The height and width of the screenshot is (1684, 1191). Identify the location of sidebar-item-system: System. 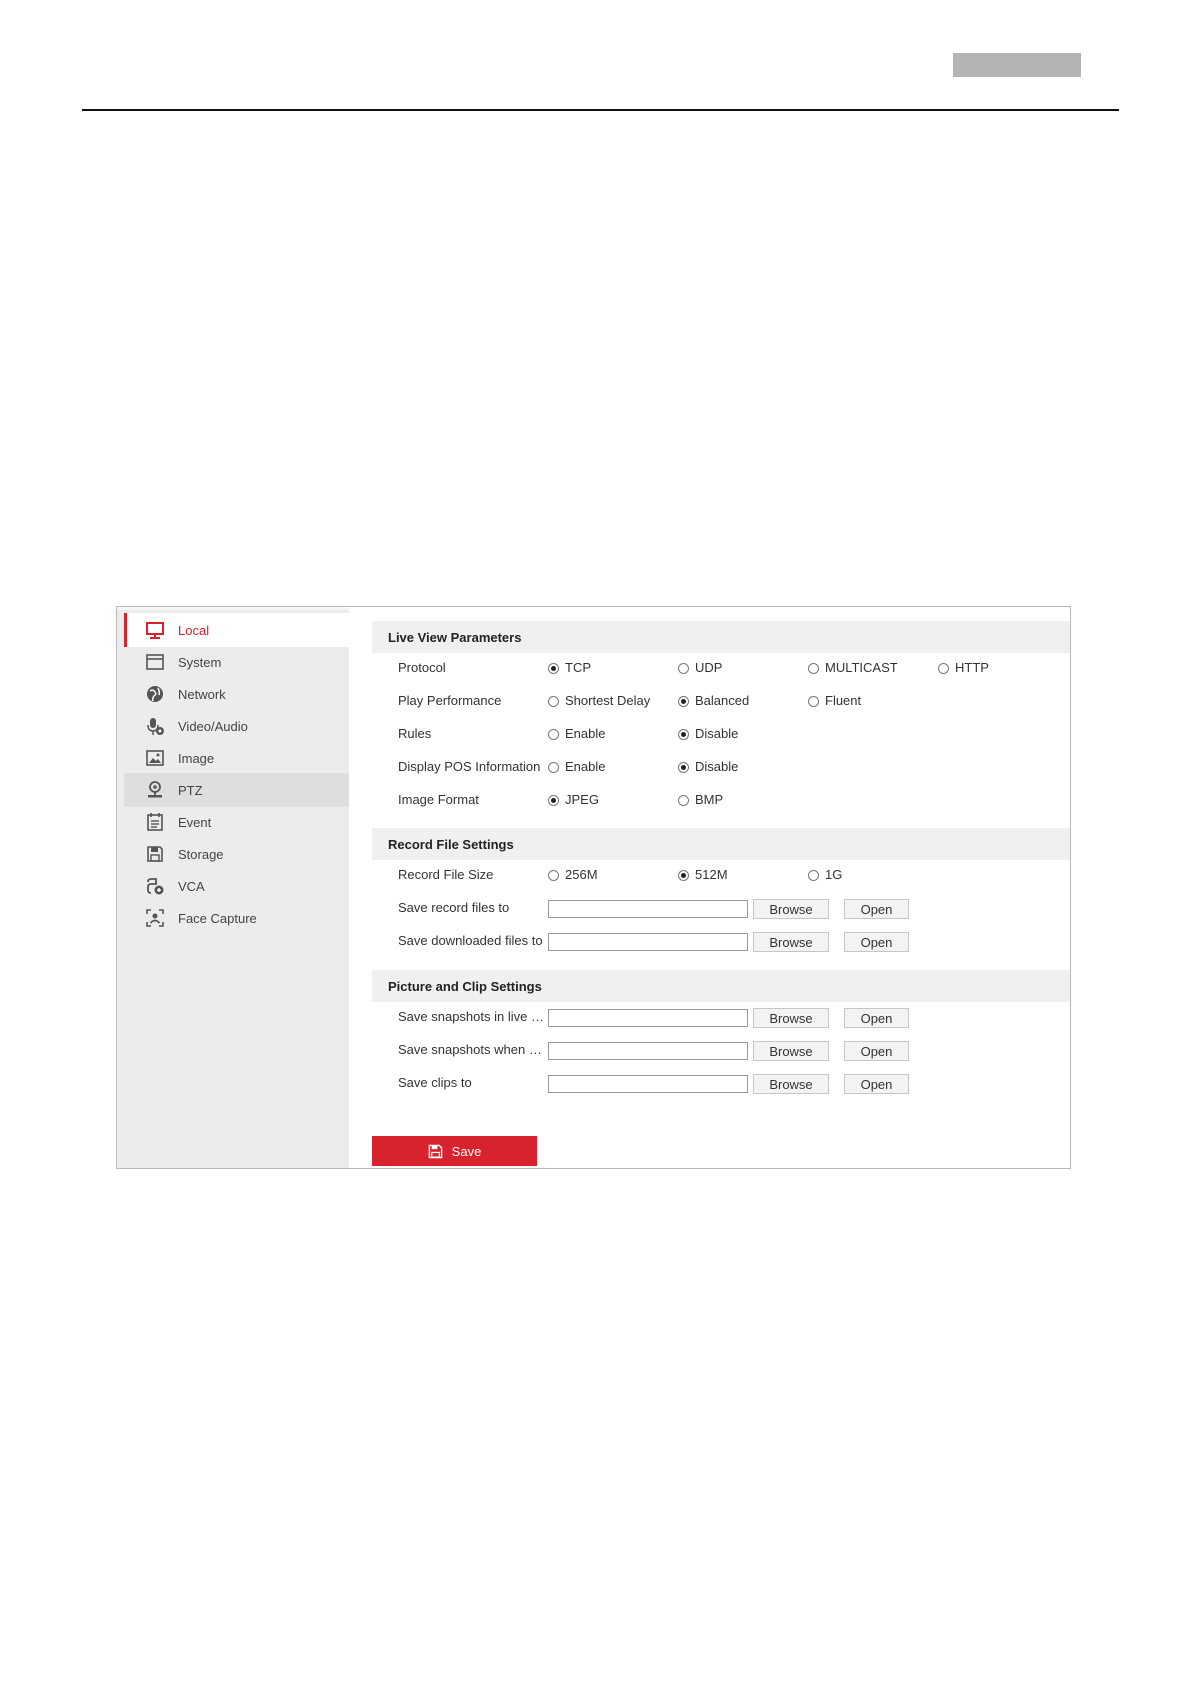
(236, 662).